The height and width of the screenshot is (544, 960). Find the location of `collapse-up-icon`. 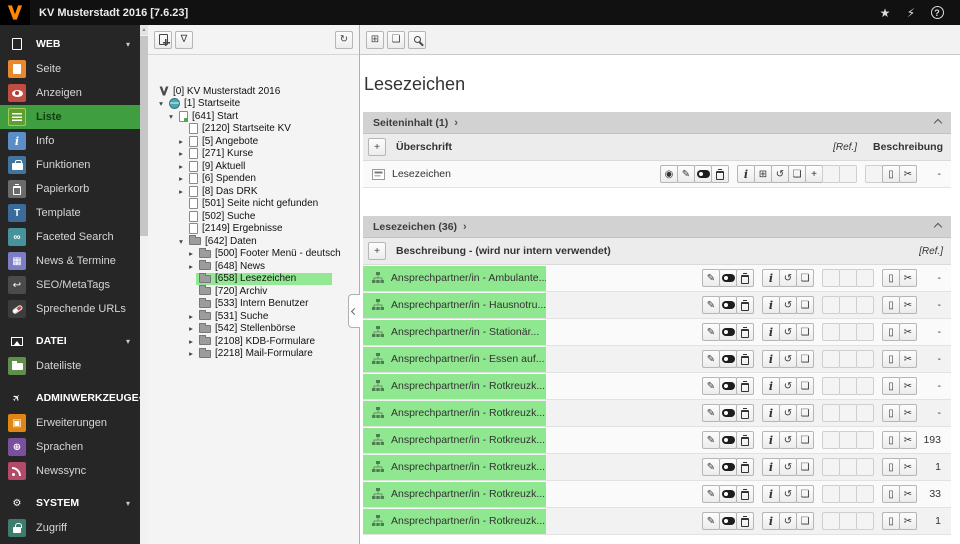

collapse-up-icon is located at coordinates (938, 226).